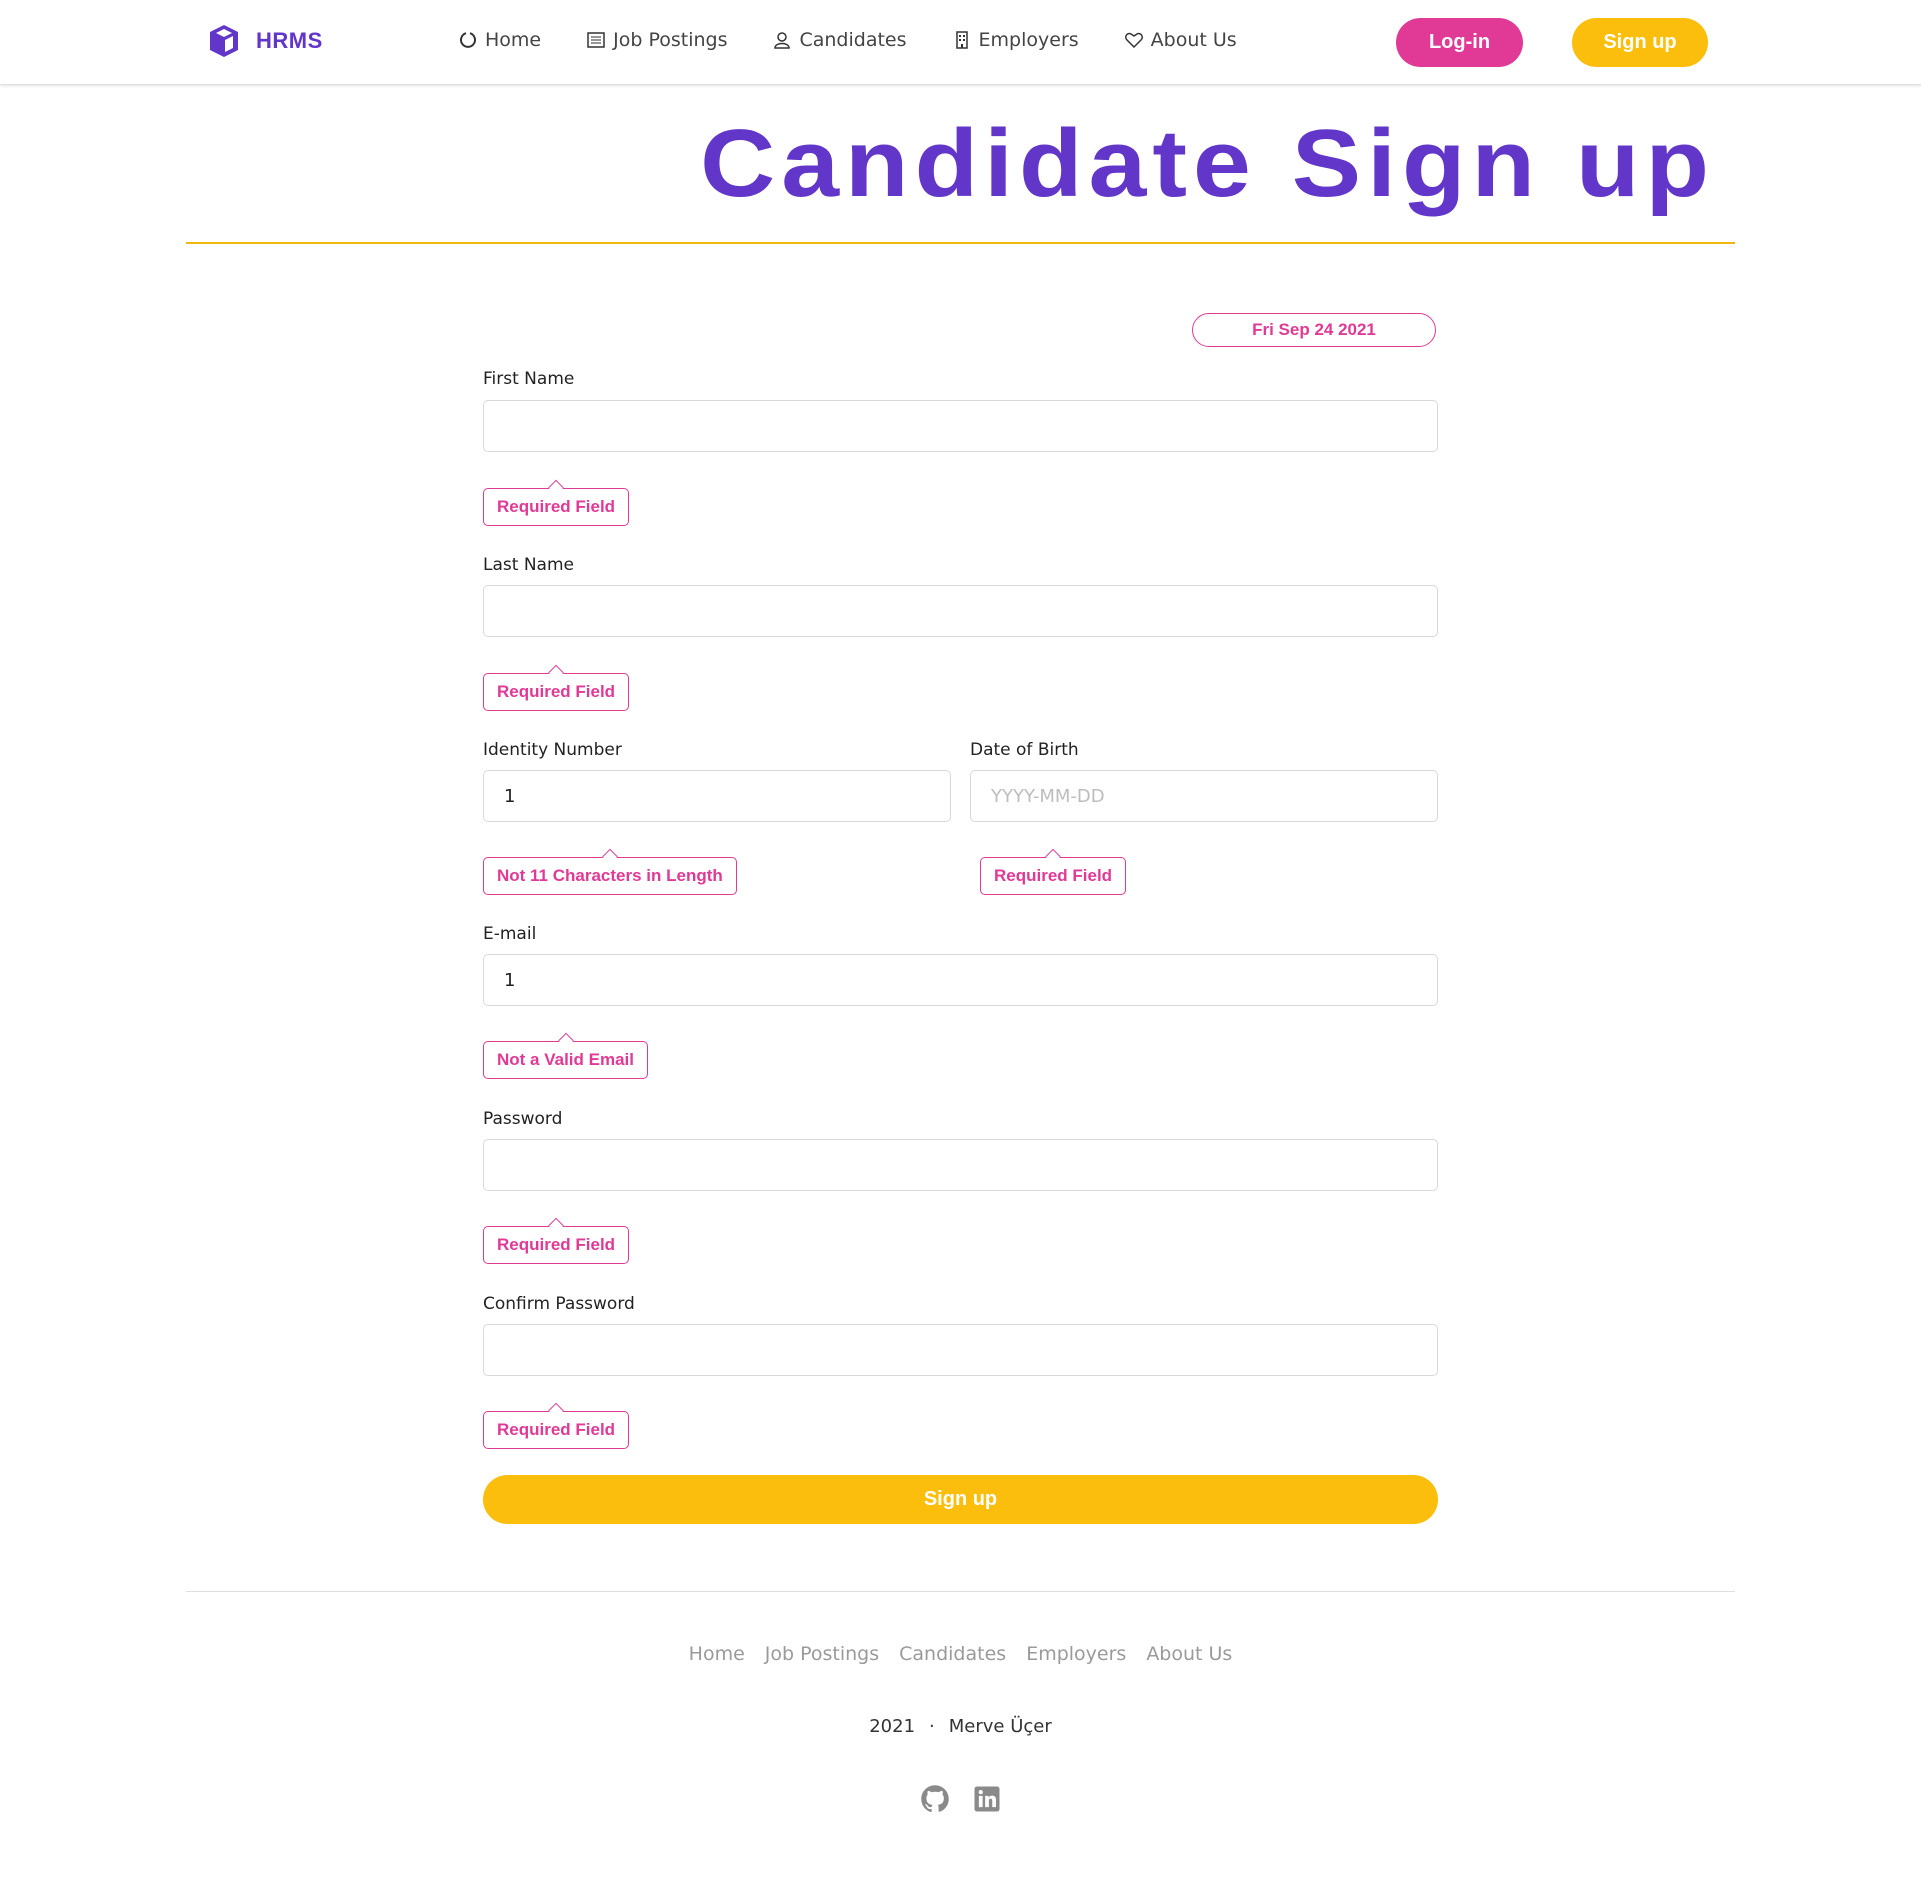 This screenshot has height=1899, width=1921. I want to click on first-name-error: Required Field, so click(556, 507).